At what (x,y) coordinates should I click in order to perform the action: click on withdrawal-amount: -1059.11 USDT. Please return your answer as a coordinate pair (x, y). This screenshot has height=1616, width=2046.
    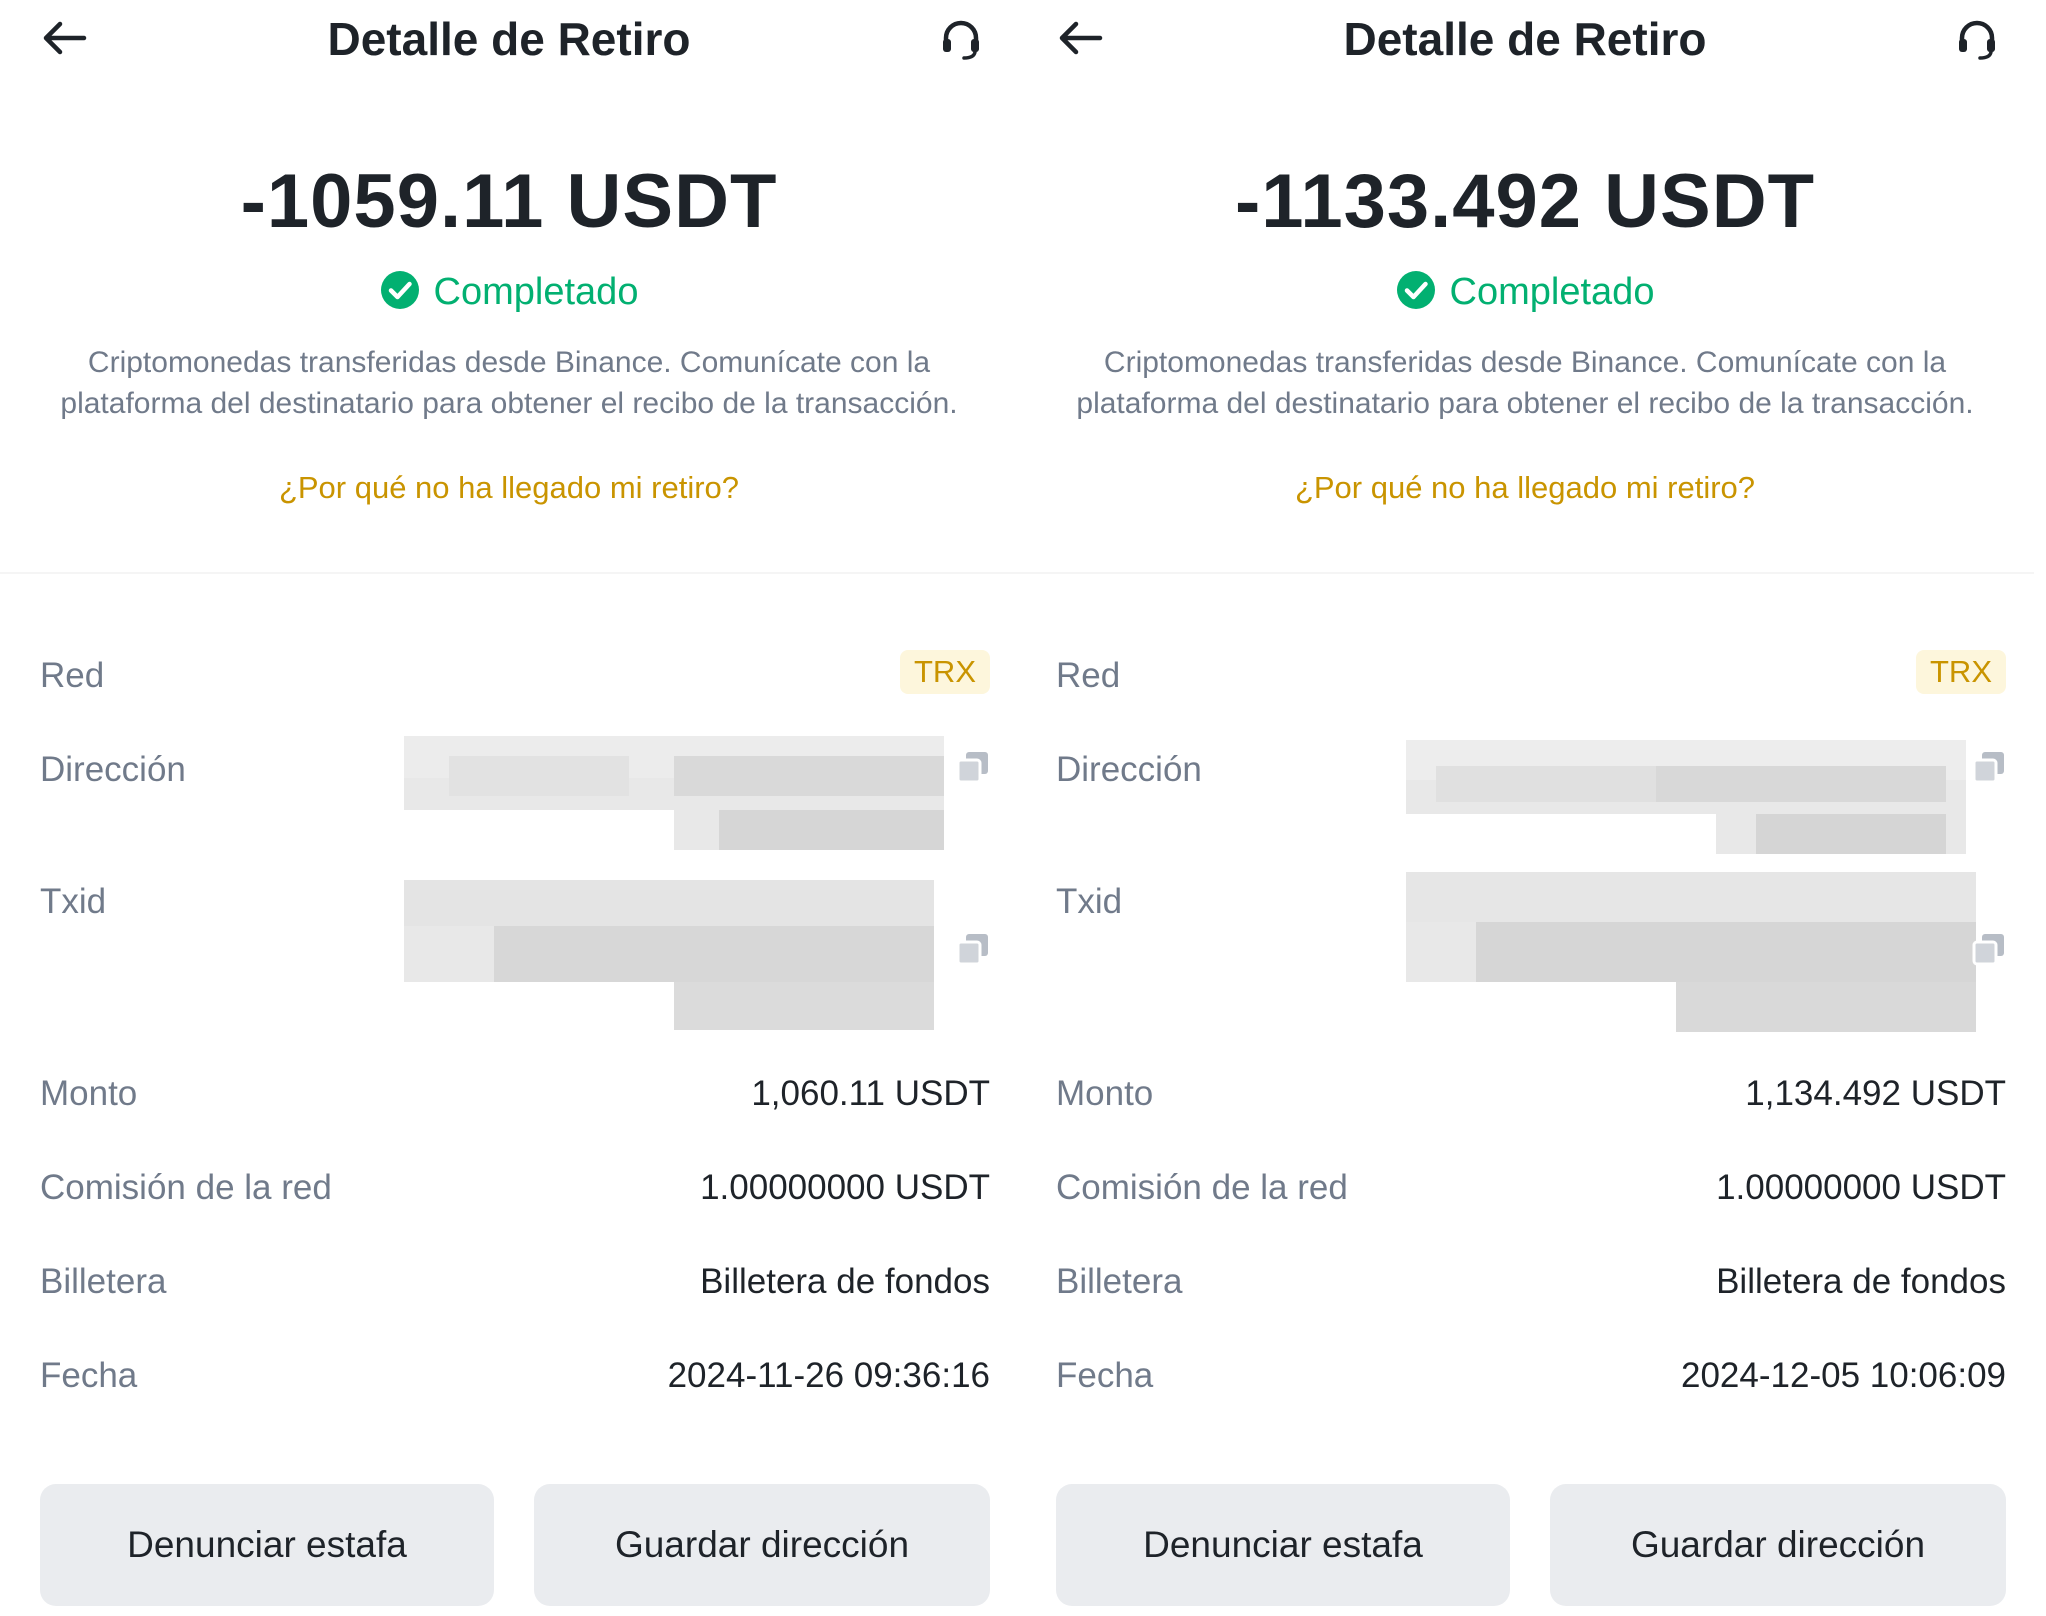
    Looking at the image, I should click on (509, 201).